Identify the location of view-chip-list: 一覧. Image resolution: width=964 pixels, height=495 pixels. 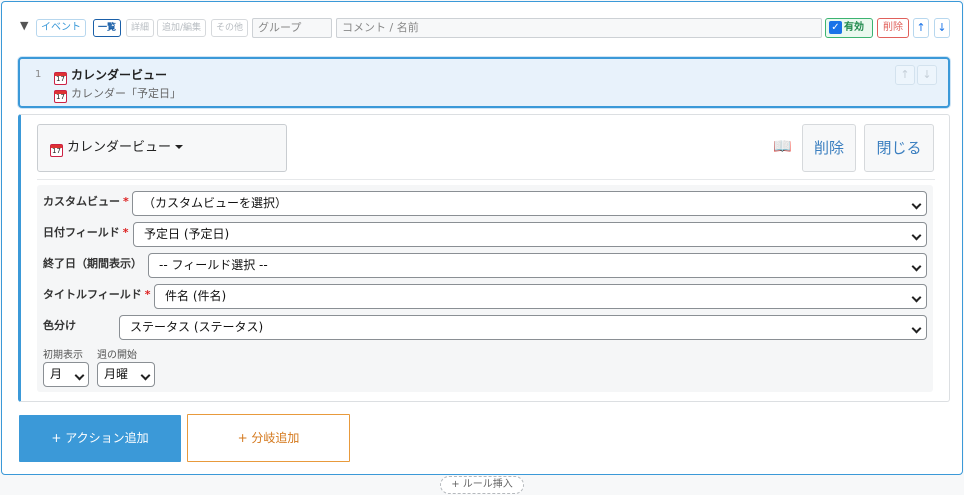
(107, 28).